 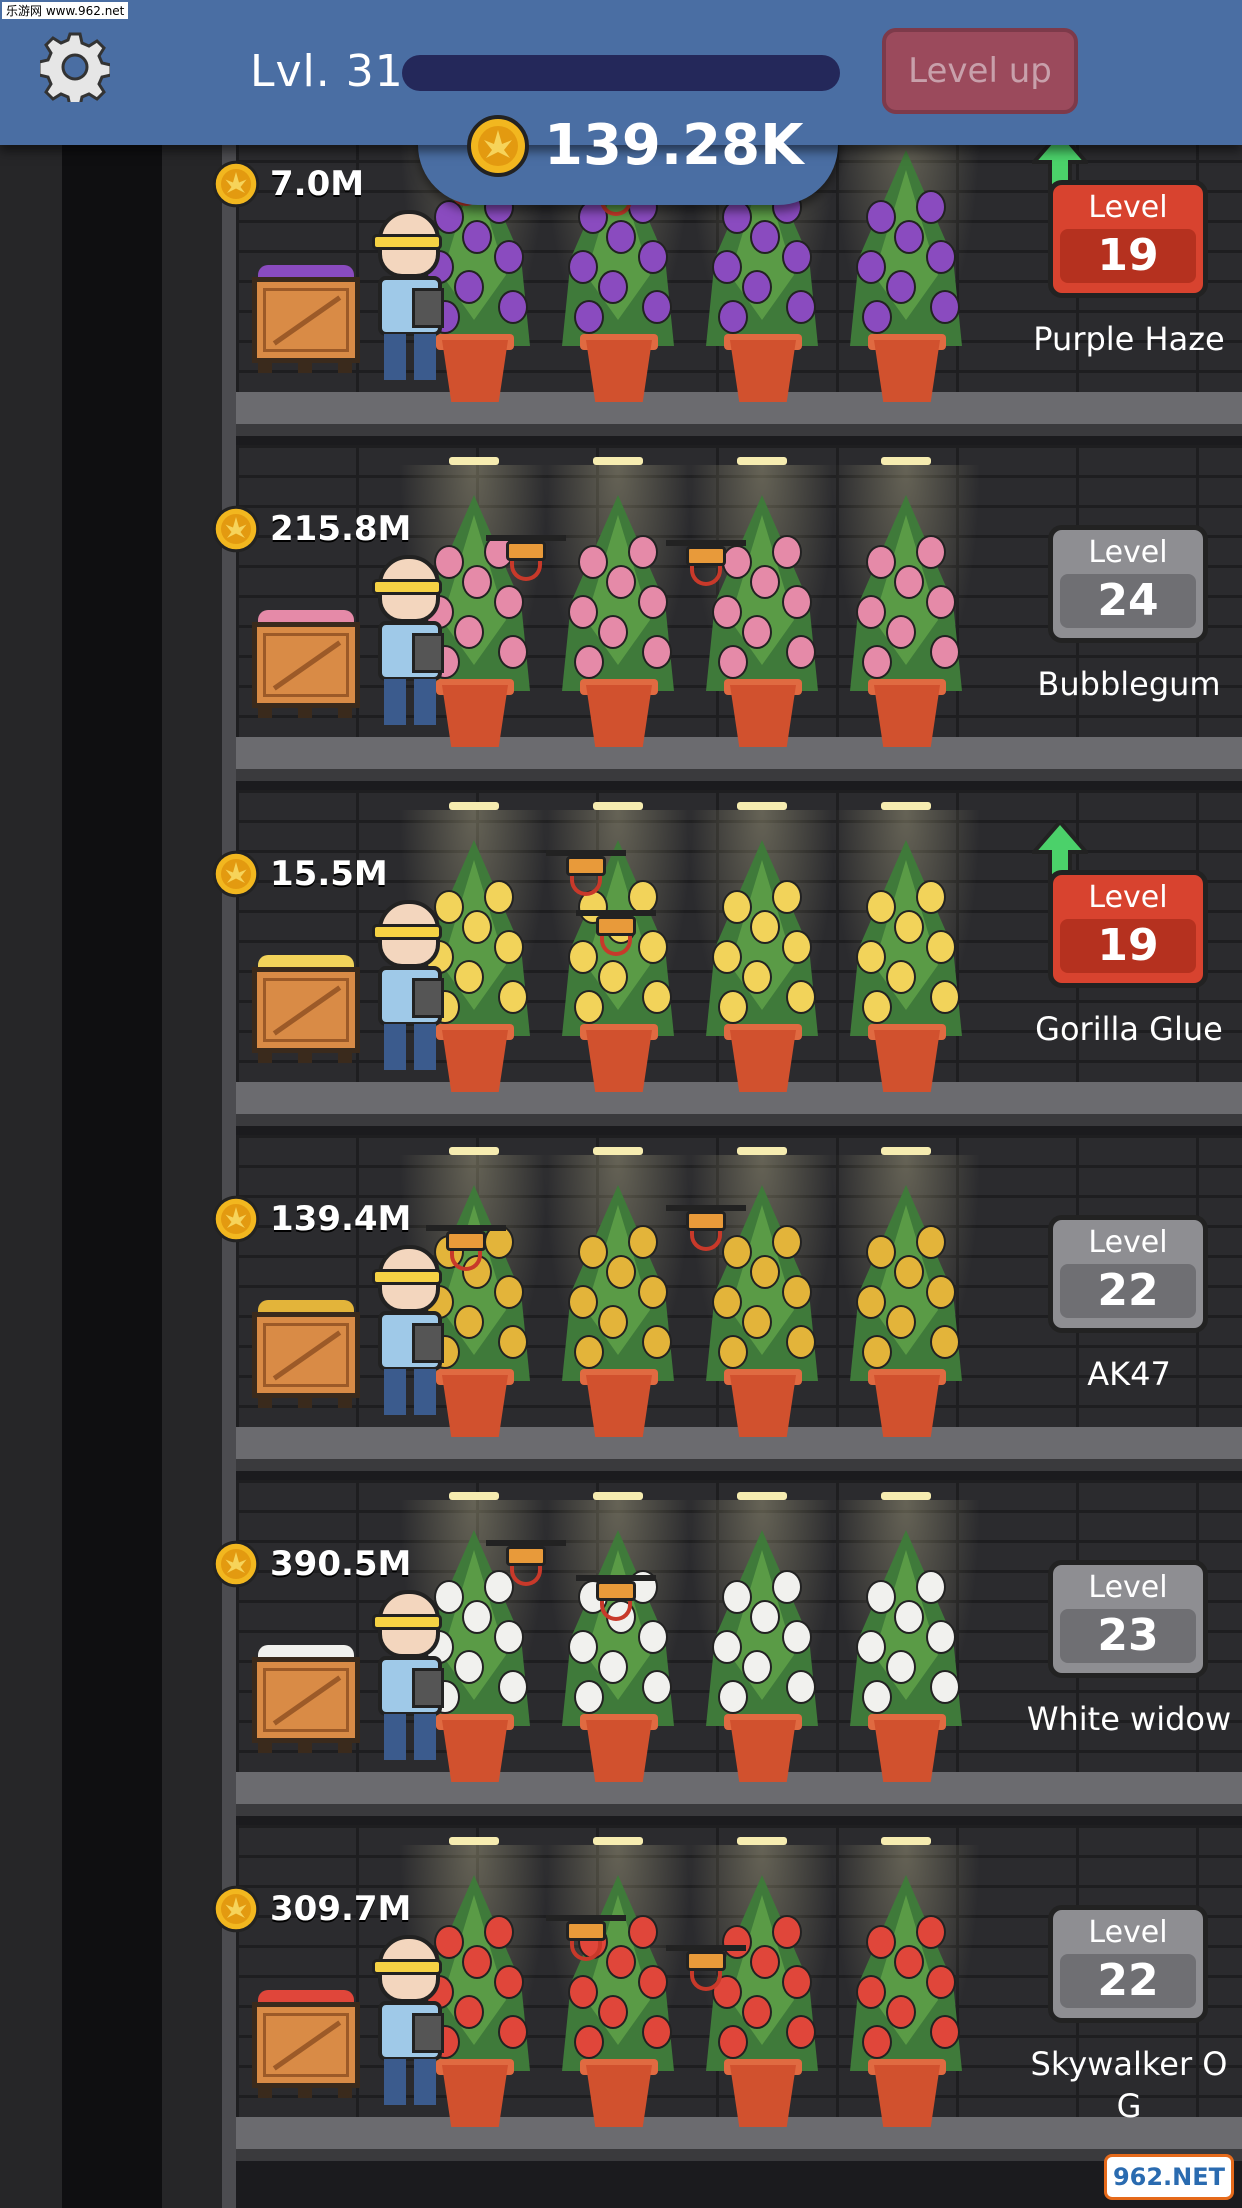 What do you see at coordinates (75, 67) in the screenshot?
I see `settings-gear-icon` at bounding box center [75, 67].